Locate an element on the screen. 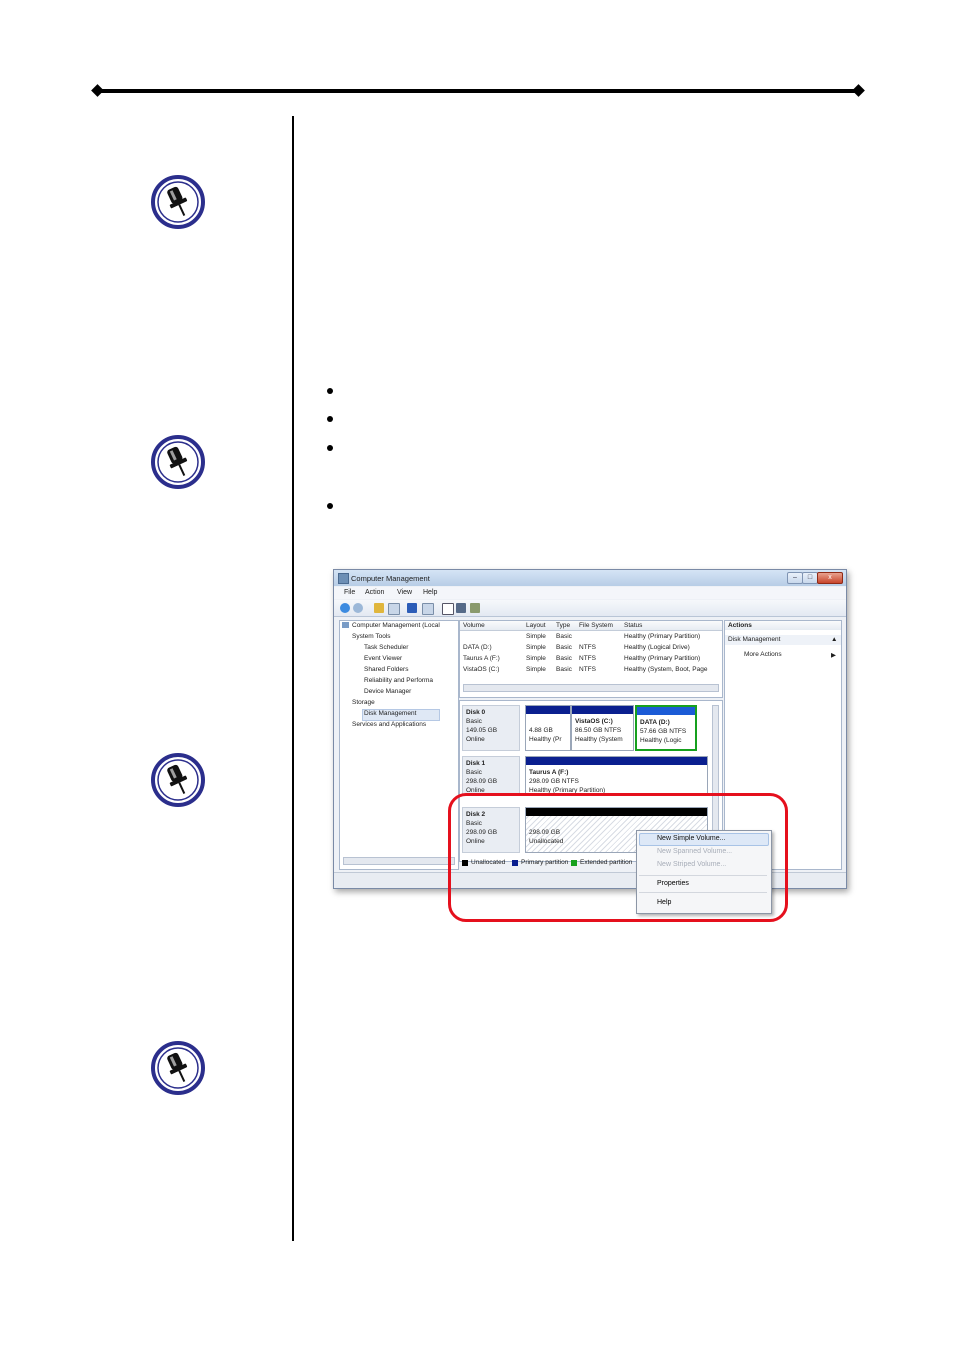 This screenshot has width=954, height=1350. disk-1-label: Disk 1 Basic 298.09 GB Online is located at coordinates (491, 776).